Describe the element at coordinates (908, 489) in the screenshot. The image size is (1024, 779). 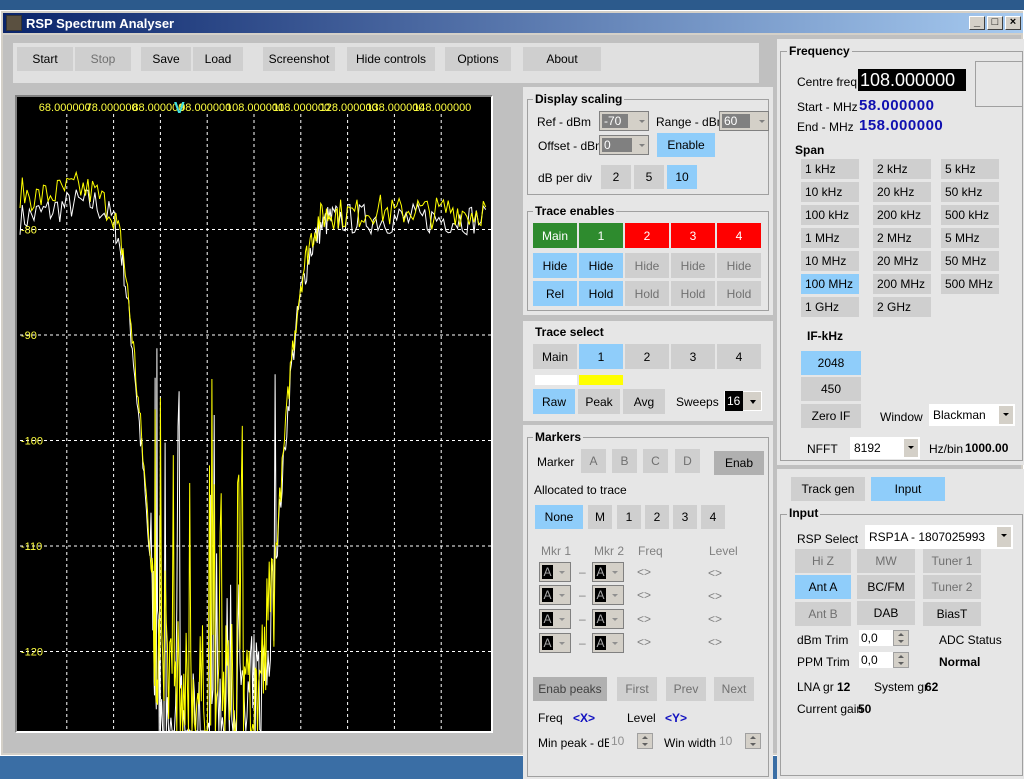
I see `tab-input: Input` at that location.